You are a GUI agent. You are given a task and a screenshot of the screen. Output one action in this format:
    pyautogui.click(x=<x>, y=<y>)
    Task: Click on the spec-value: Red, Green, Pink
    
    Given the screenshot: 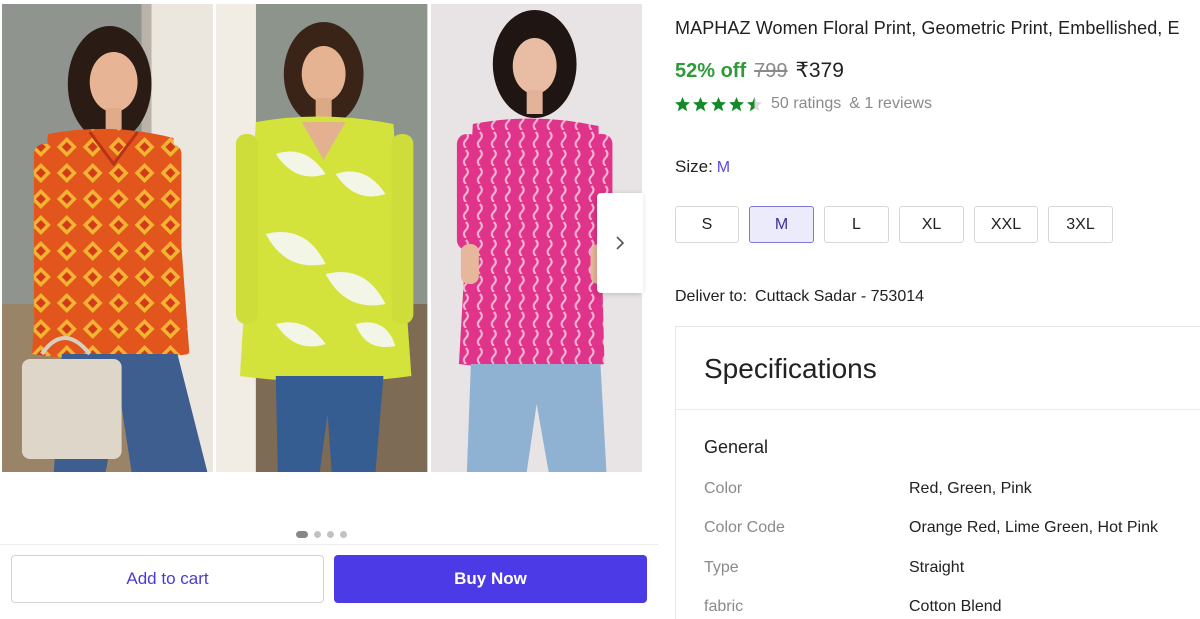 What is the action you would take?
    pyautogui.click(x=970, y=488)
    